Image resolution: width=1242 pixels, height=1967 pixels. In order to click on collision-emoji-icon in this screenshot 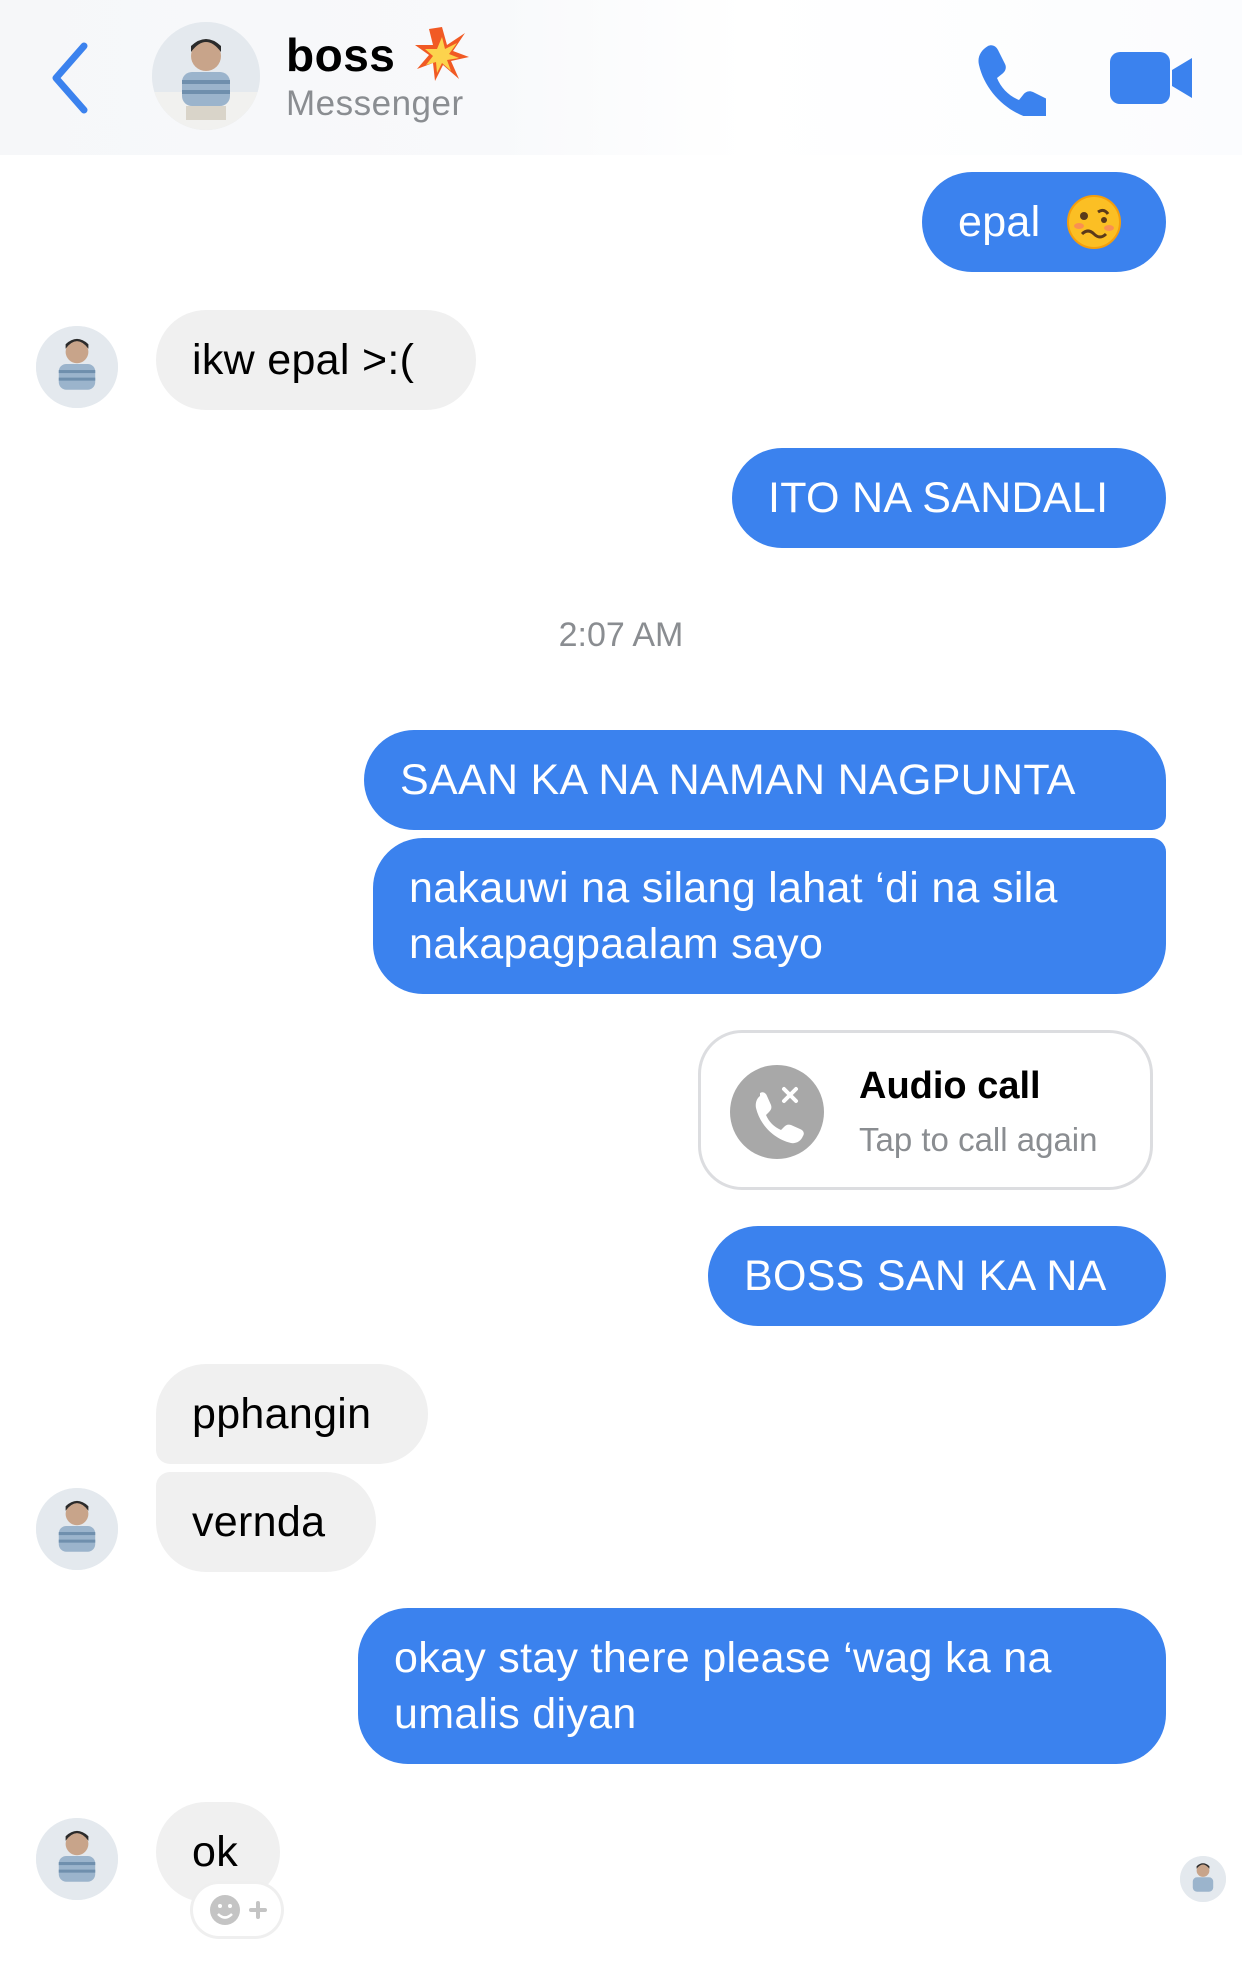, I will do `click(442, 54)`.